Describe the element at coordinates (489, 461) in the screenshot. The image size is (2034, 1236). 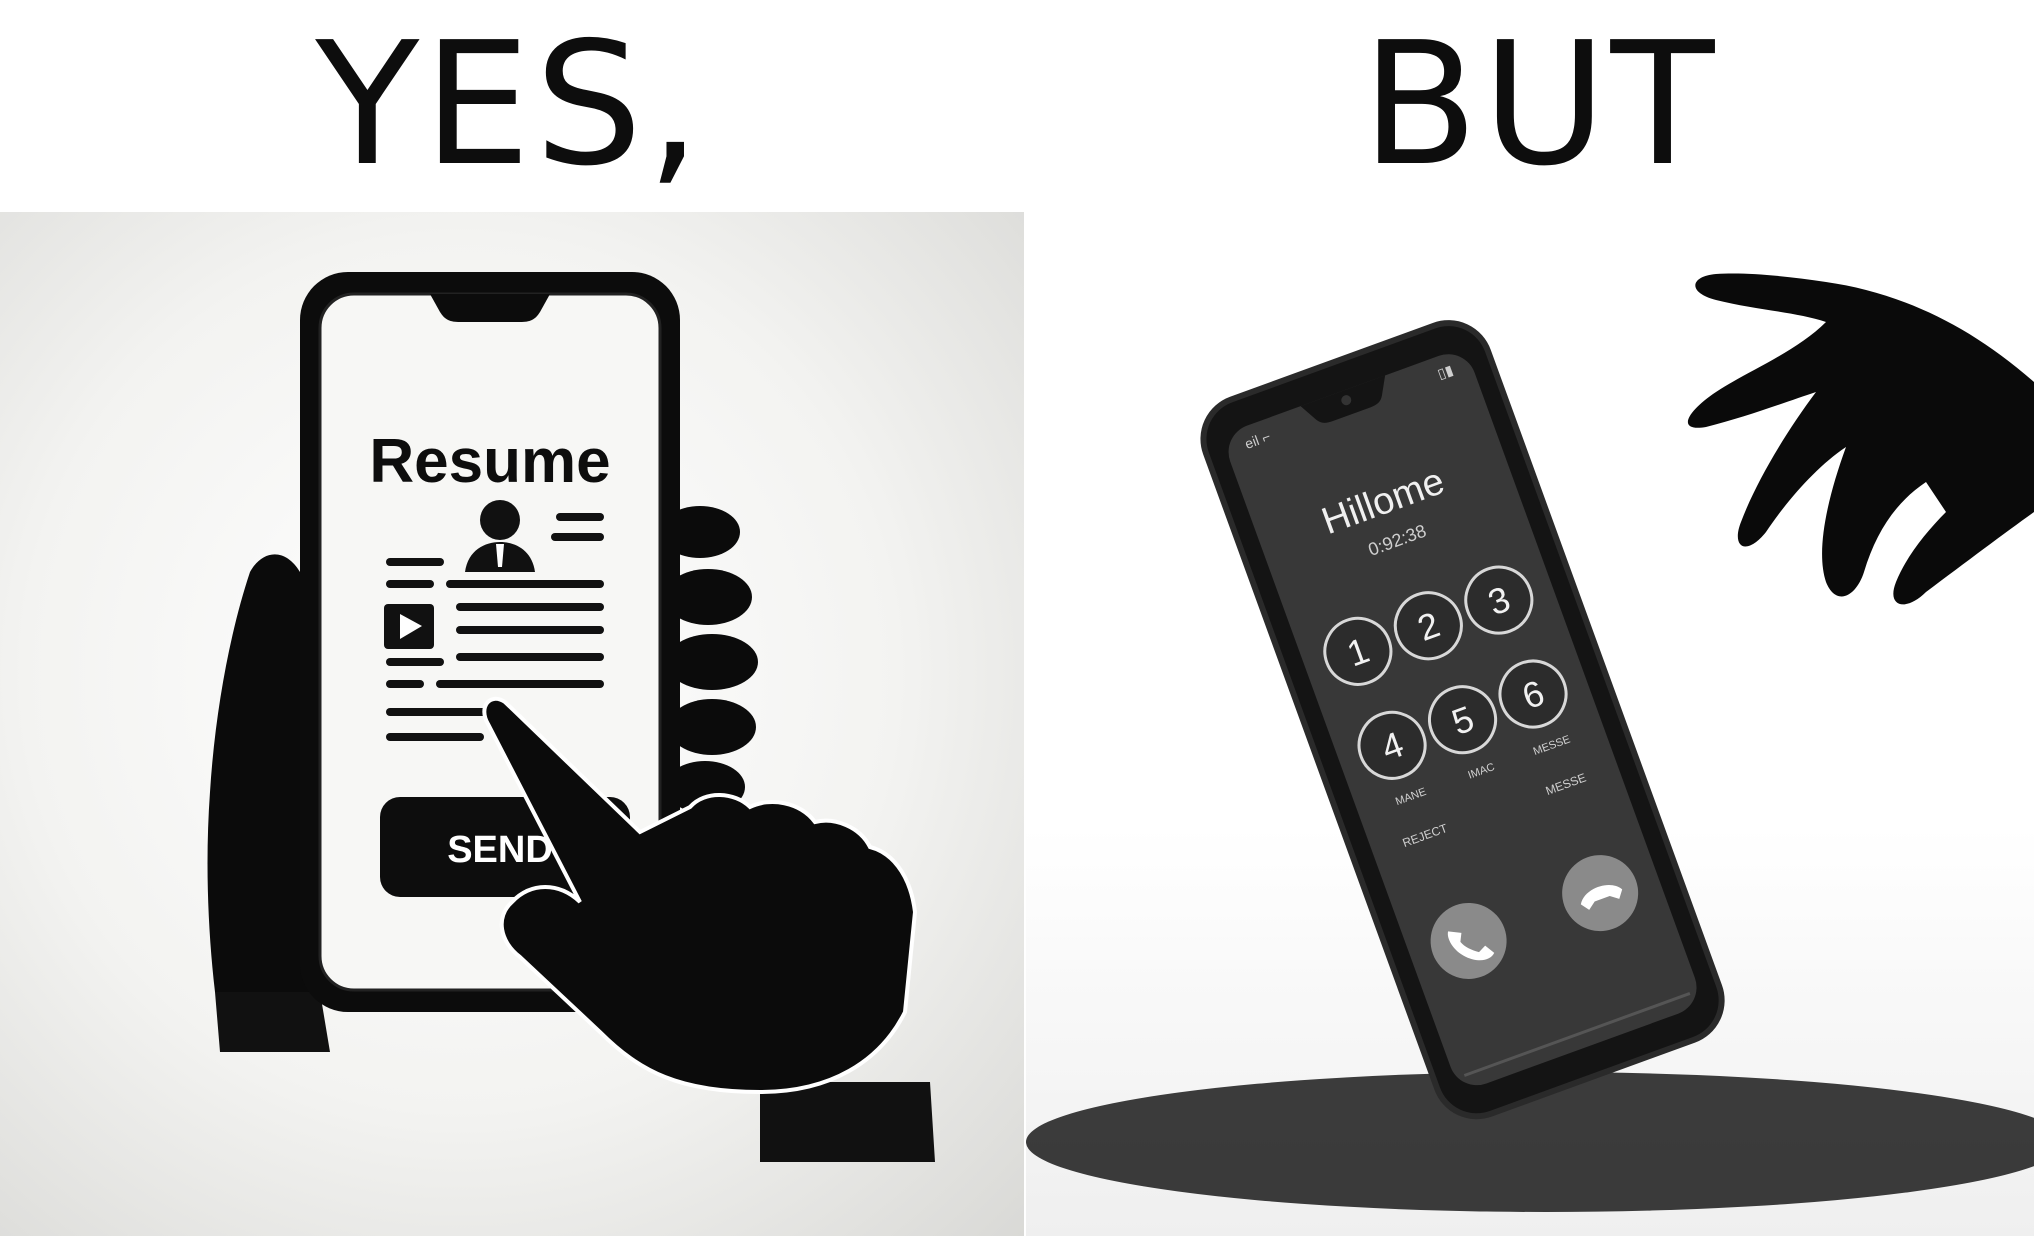
I see `resume-title: Resume` at that location.